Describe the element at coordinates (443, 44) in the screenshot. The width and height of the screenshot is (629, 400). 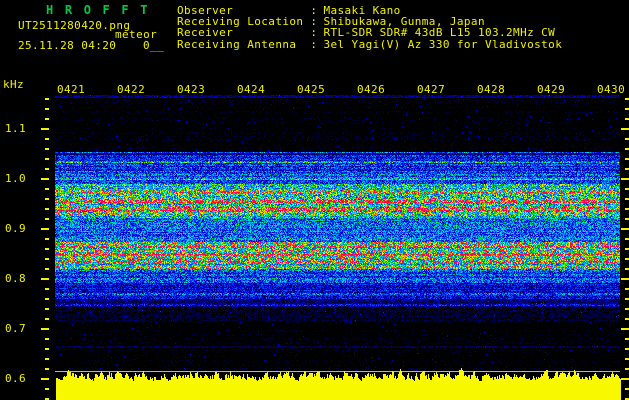
I see `info-value: 3el Yagi(V) Az 330 for Vladivostok` at that location.